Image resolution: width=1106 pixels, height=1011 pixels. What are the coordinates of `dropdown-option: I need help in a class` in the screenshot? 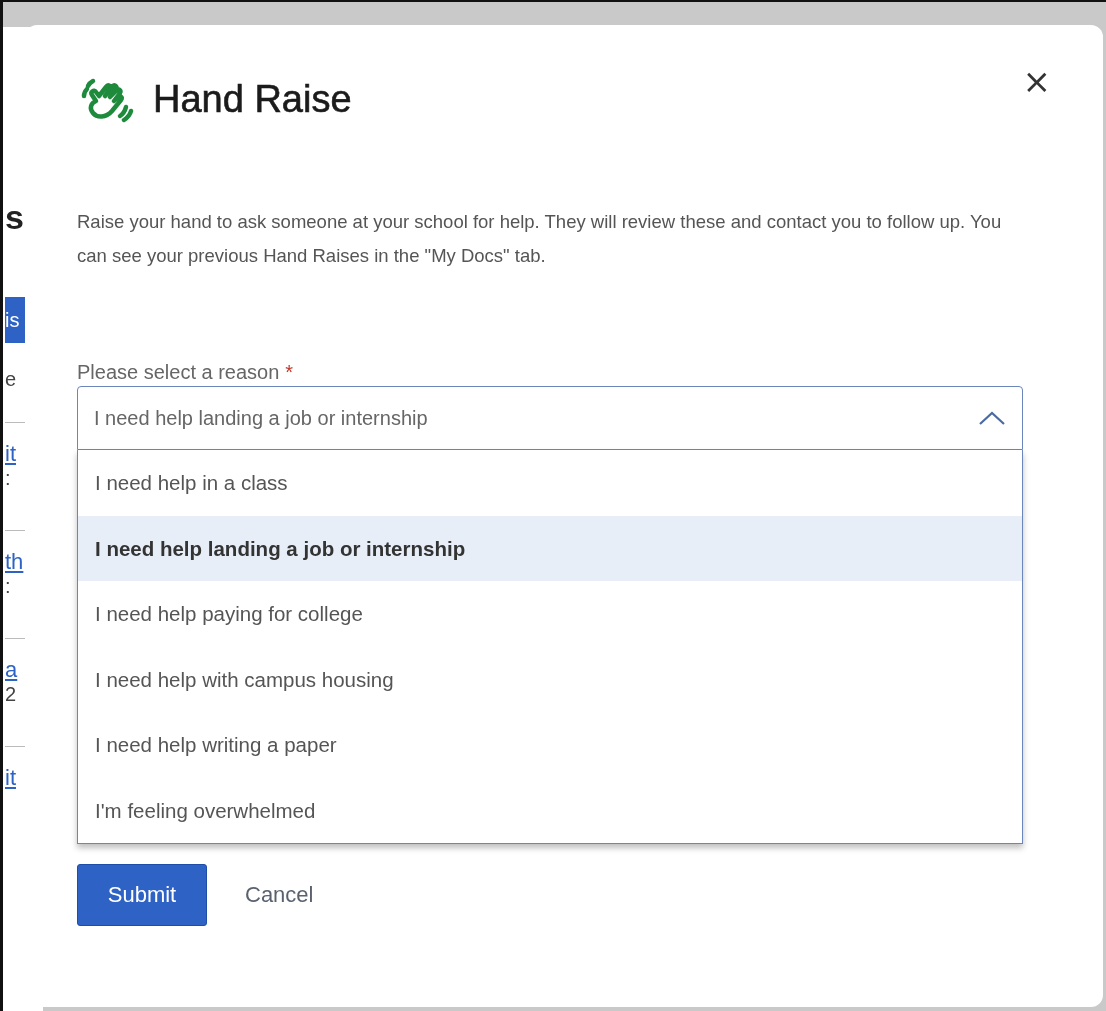 It's located at (550, 483).